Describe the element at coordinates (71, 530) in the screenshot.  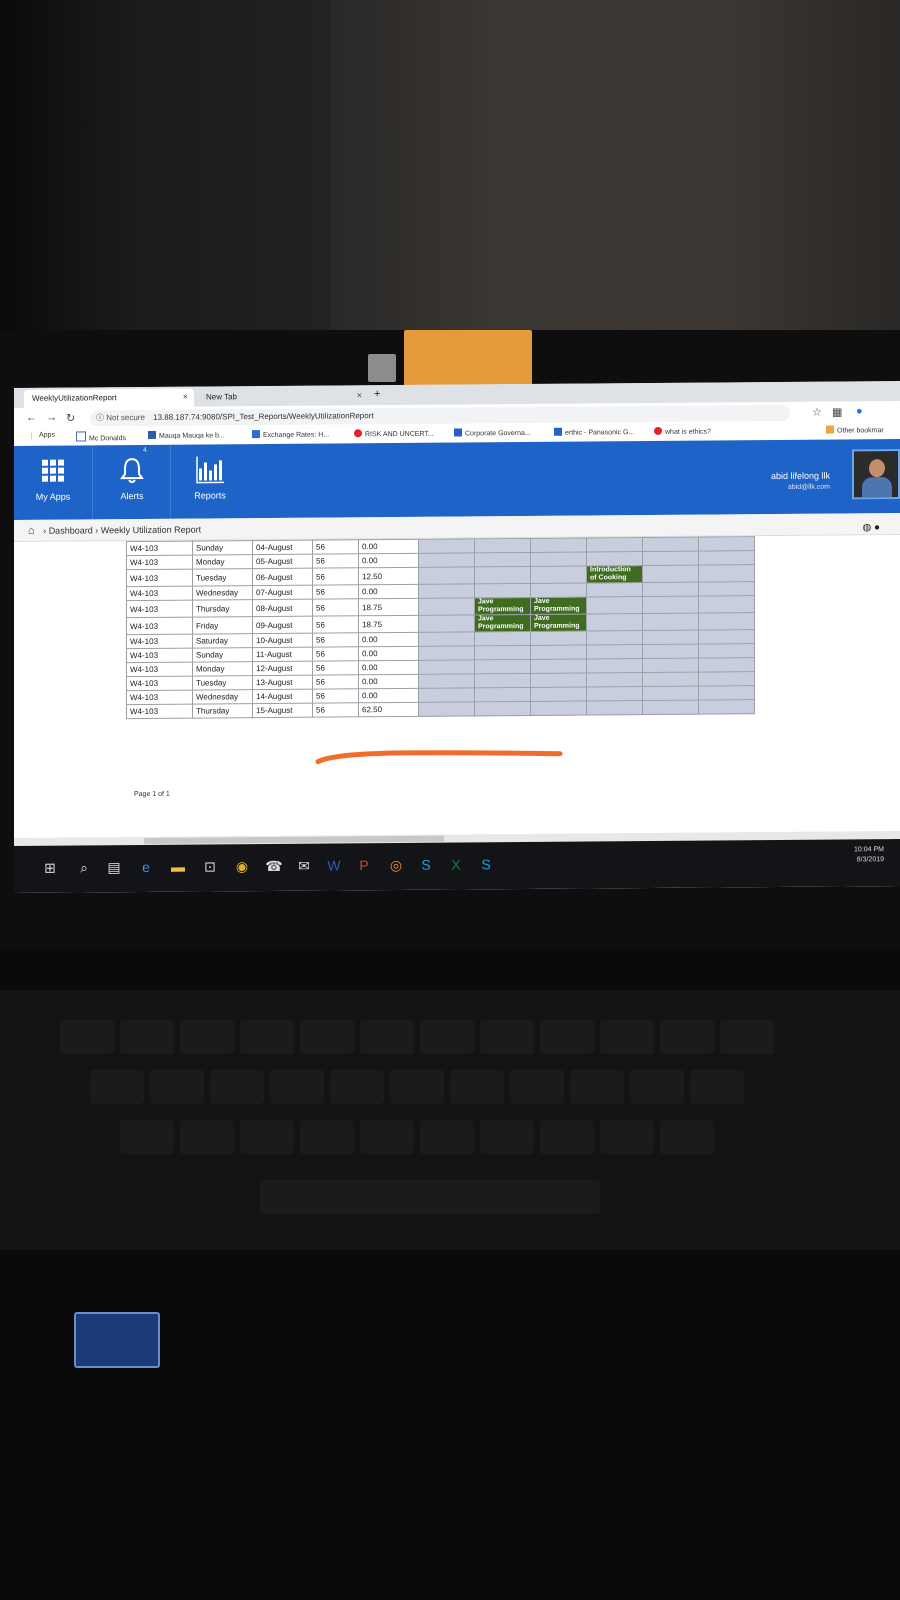
I see `breadcrumb-dashboard: Dashboard` at that location.